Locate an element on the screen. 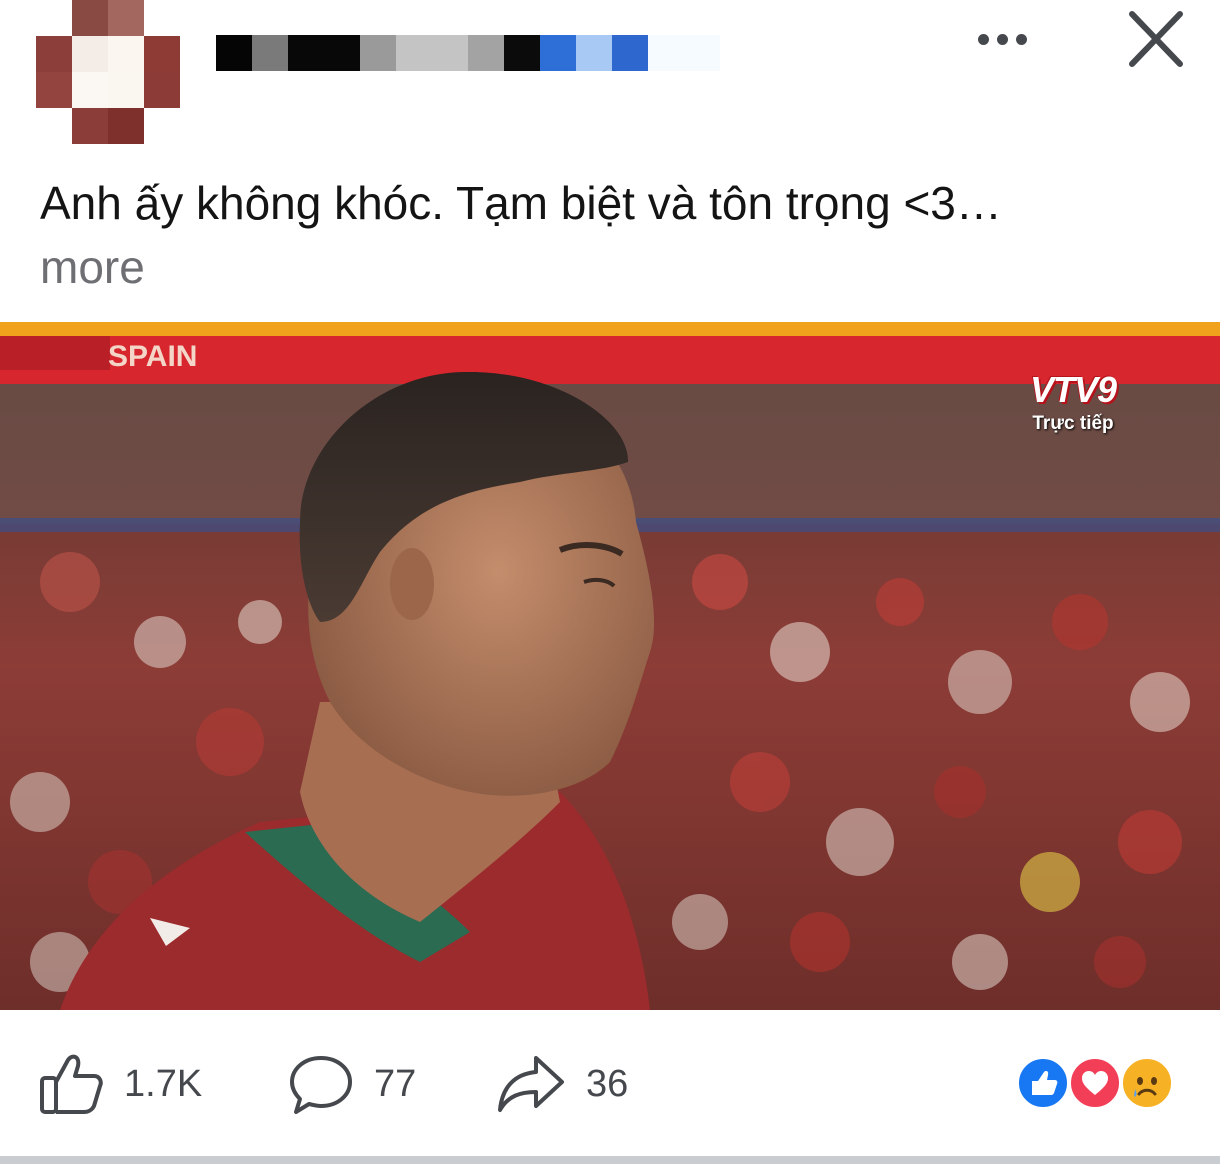 The image size is (1220, 1169). like-button: 1.7K is located at coordinates (120, 1084).